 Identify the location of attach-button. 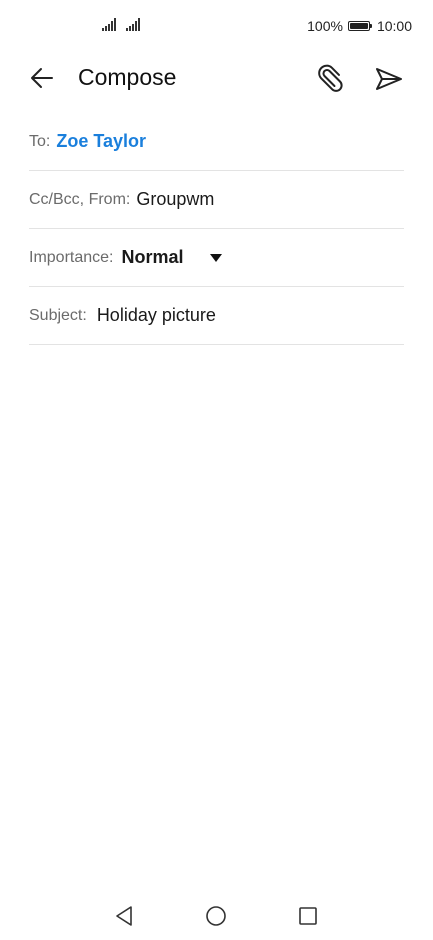
(331, 79).